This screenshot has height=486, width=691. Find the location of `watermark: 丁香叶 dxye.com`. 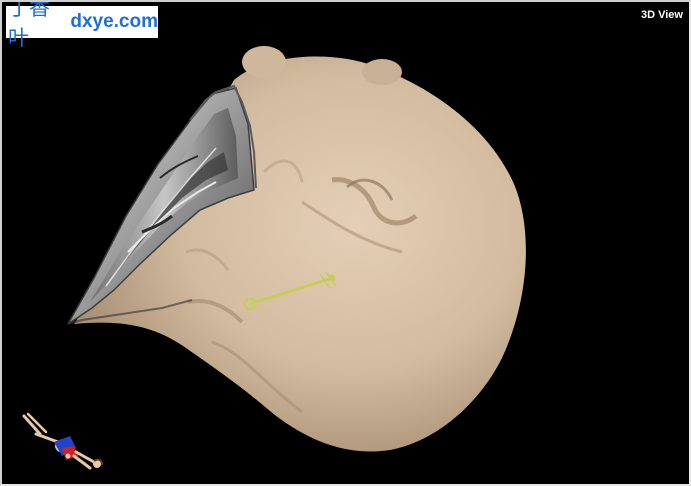

watermark: 丁香叶 dxye.com is located at coordinates (82, 26).